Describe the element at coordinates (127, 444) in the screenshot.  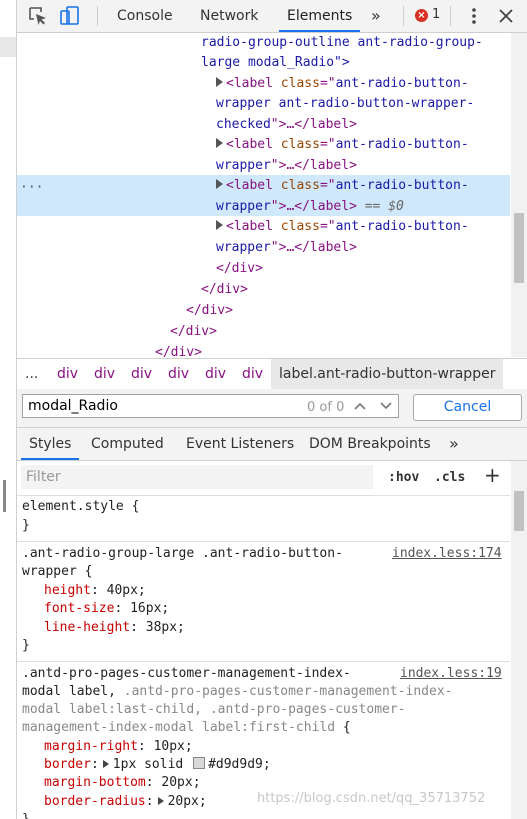
I see `tab-computed: Computed` at that location.